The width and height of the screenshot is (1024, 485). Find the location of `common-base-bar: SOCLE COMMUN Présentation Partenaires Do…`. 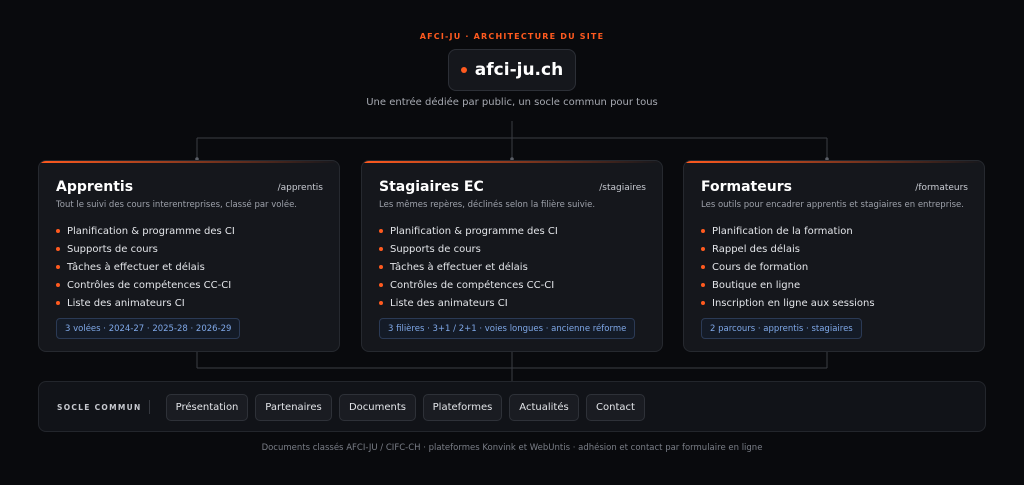

common-base-bar: SOCLE COMMUN Présentation Partenaires Do… is located at coordinates (512, 406).